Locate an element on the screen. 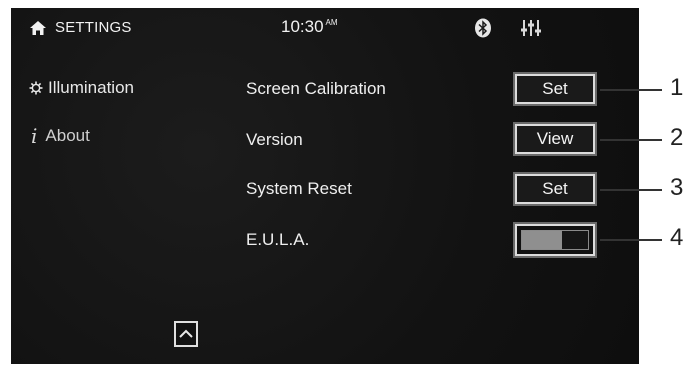 This screenshot has height=371, width=699. clock-time: 10:30 is located at coordinates (302, 26).